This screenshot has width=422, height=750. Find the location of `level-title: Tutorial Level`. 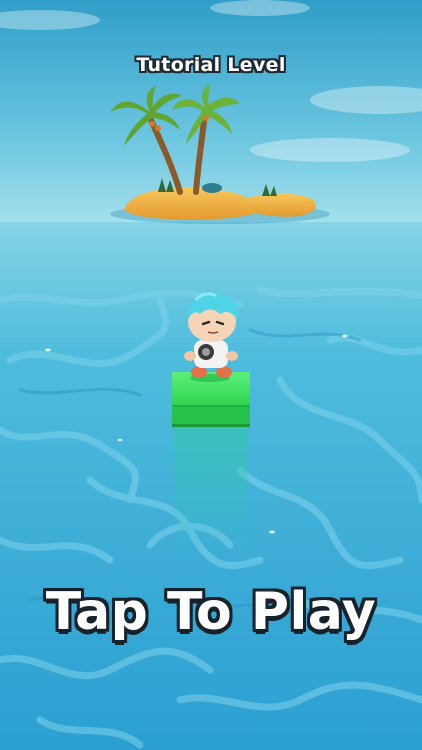

level-title: Tutorial Level is located at coordinates (211, 65).